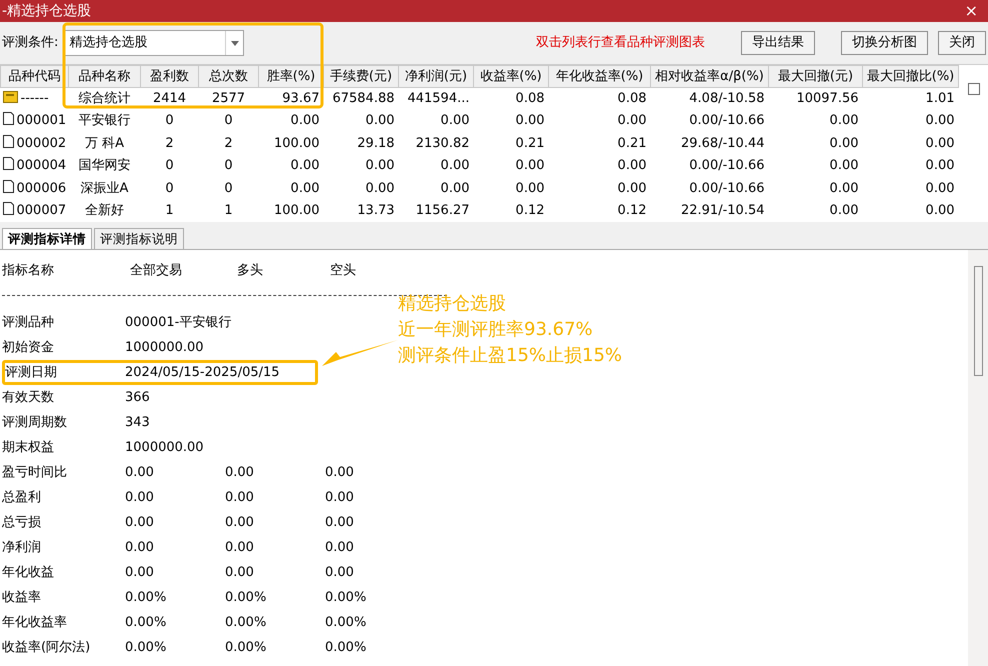  I want to click on table-cell-text: 29.68/-10.44, so click(723, 143).